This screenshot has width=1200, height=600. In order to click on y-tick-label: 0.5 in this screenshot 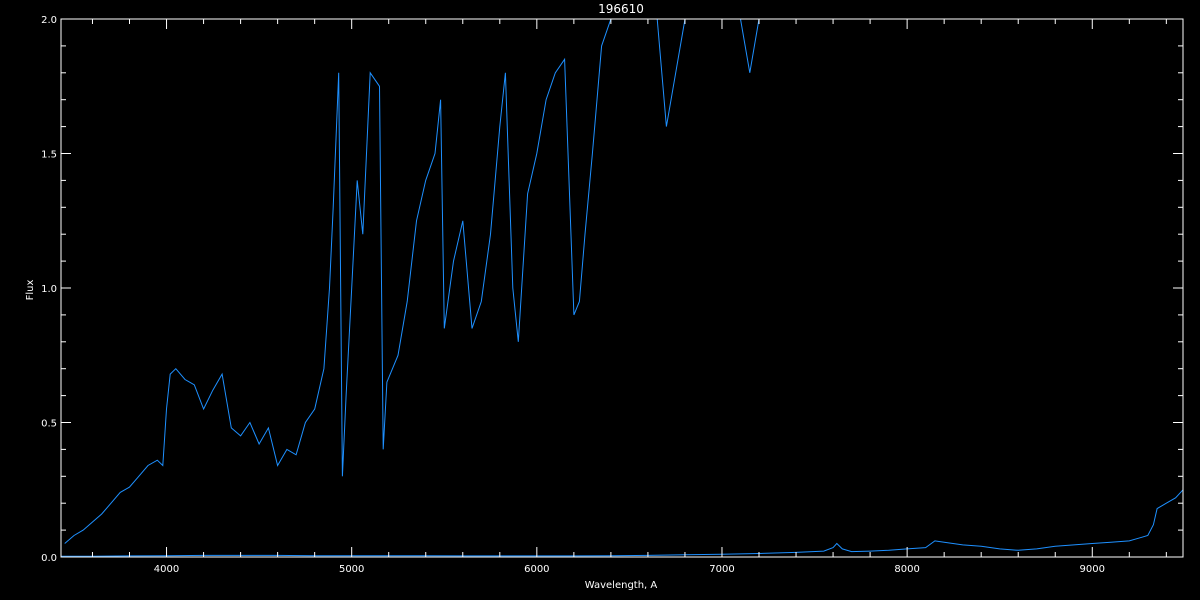, I will do `click(49, 424)`.